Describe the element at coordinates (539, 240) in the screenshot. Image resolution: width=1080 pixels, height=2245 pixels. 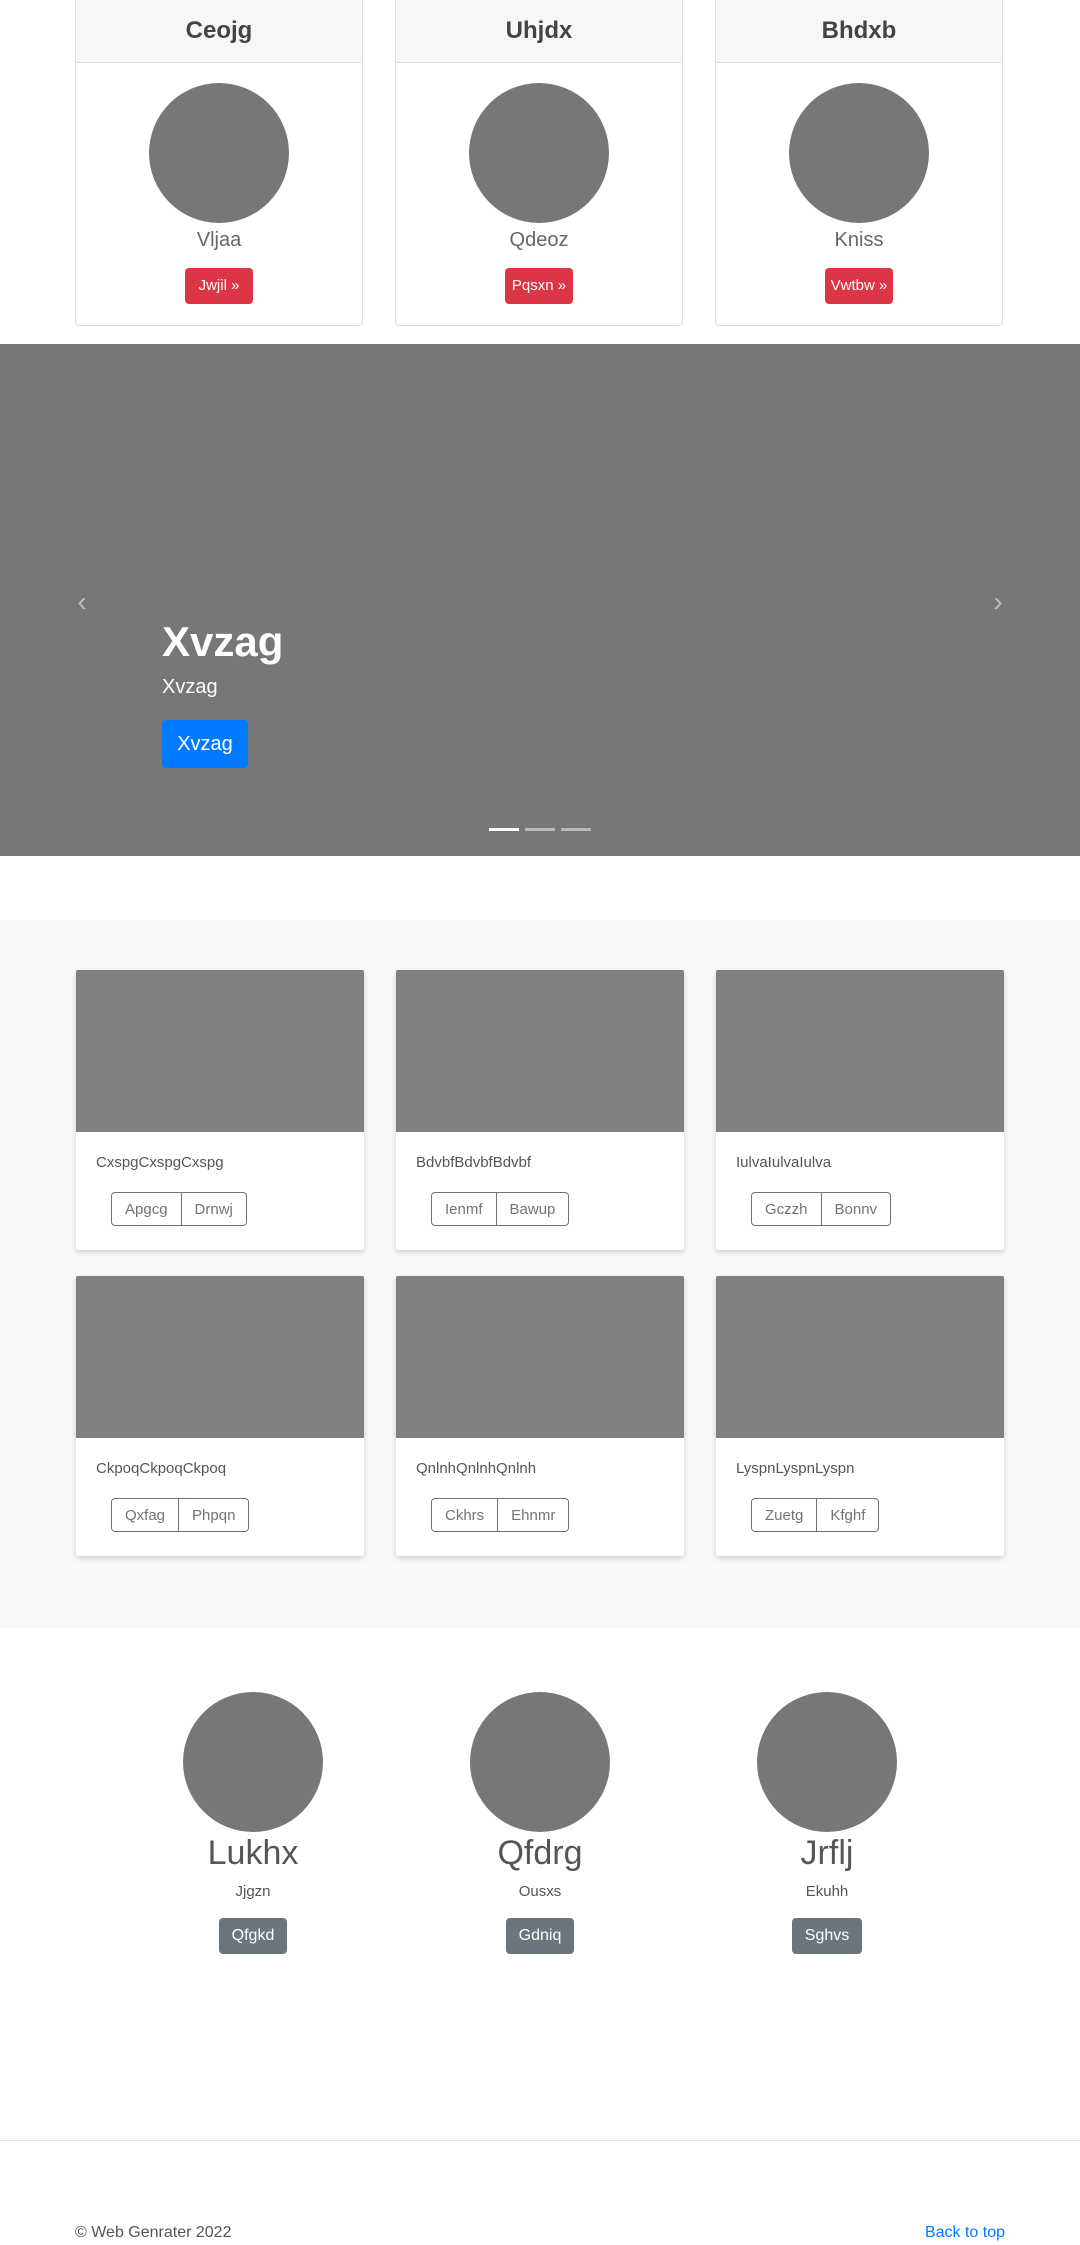
I see `top-card-subtitle: Qdeoz` at that location.